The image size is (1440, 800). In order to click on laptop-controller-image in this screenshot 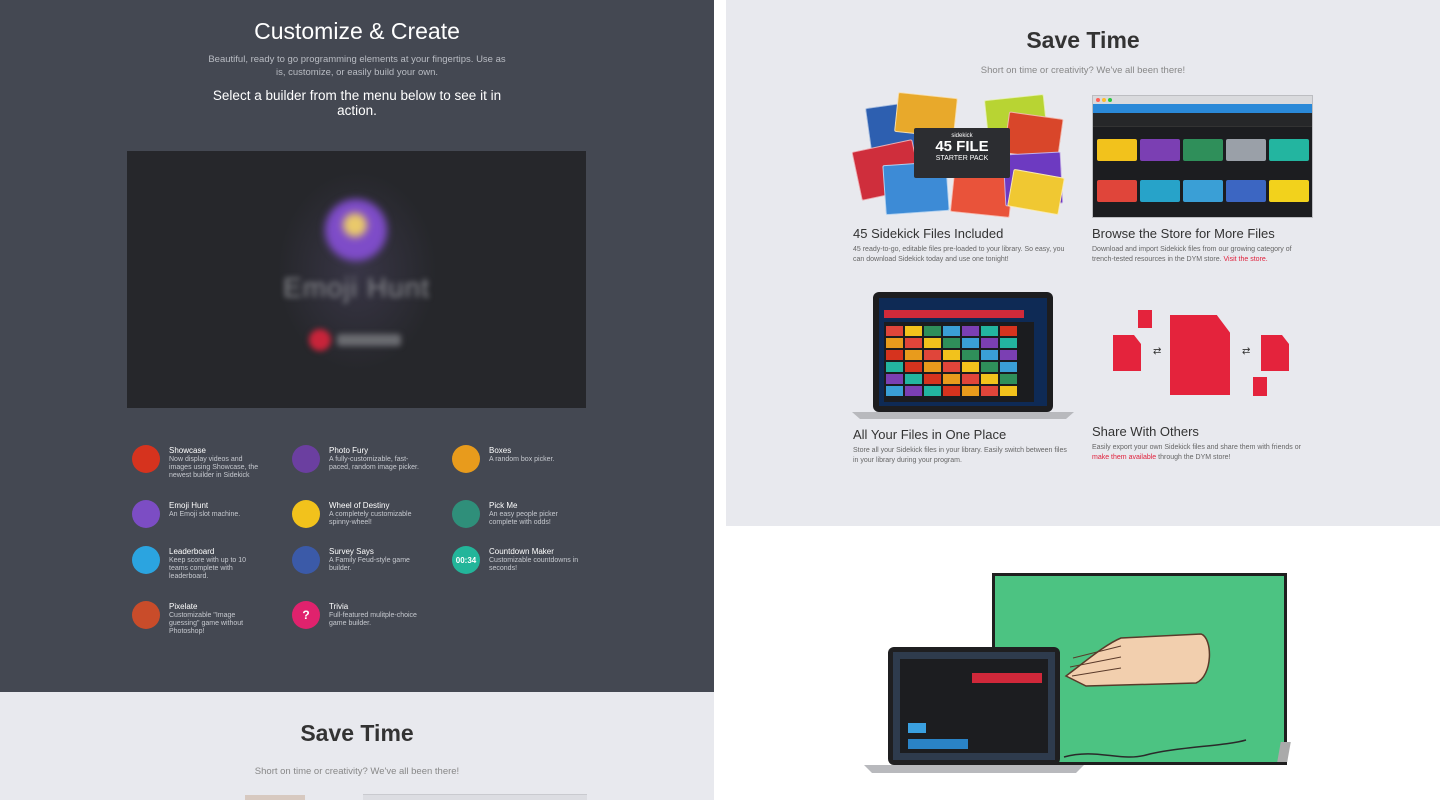, I will do `click(974, 710)`.